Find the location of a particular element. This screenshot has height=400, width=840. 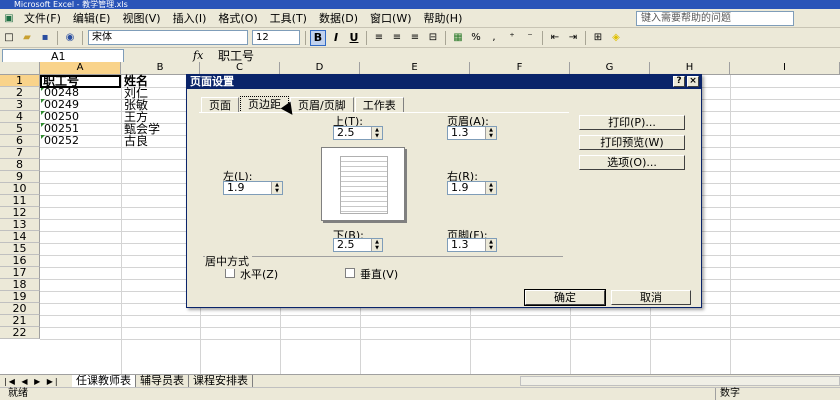

dialog-tabs: 页面 页边距 页眉/页脚 工作表 is located at coordinates (303, 104).